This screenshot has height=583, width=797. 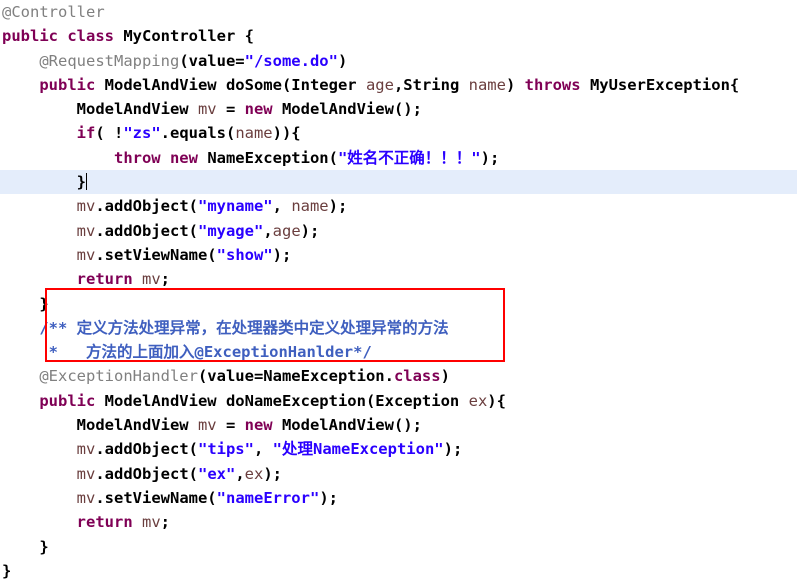 I want to click on code-token: "nameError", so click(x=268, y=497).